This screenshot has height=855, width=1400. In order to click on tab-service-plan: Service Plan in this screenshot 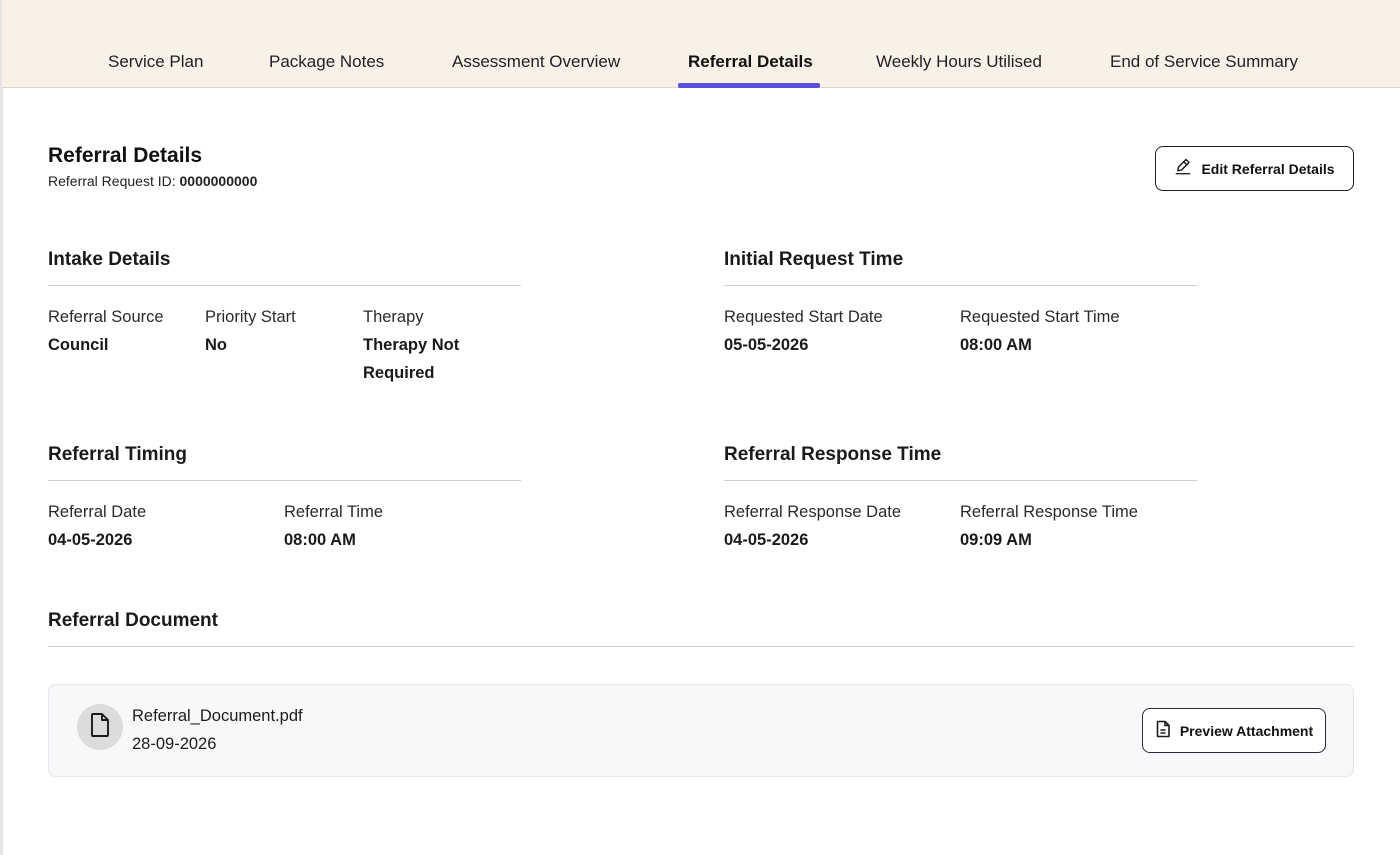, I will do `click(155, 70)`.